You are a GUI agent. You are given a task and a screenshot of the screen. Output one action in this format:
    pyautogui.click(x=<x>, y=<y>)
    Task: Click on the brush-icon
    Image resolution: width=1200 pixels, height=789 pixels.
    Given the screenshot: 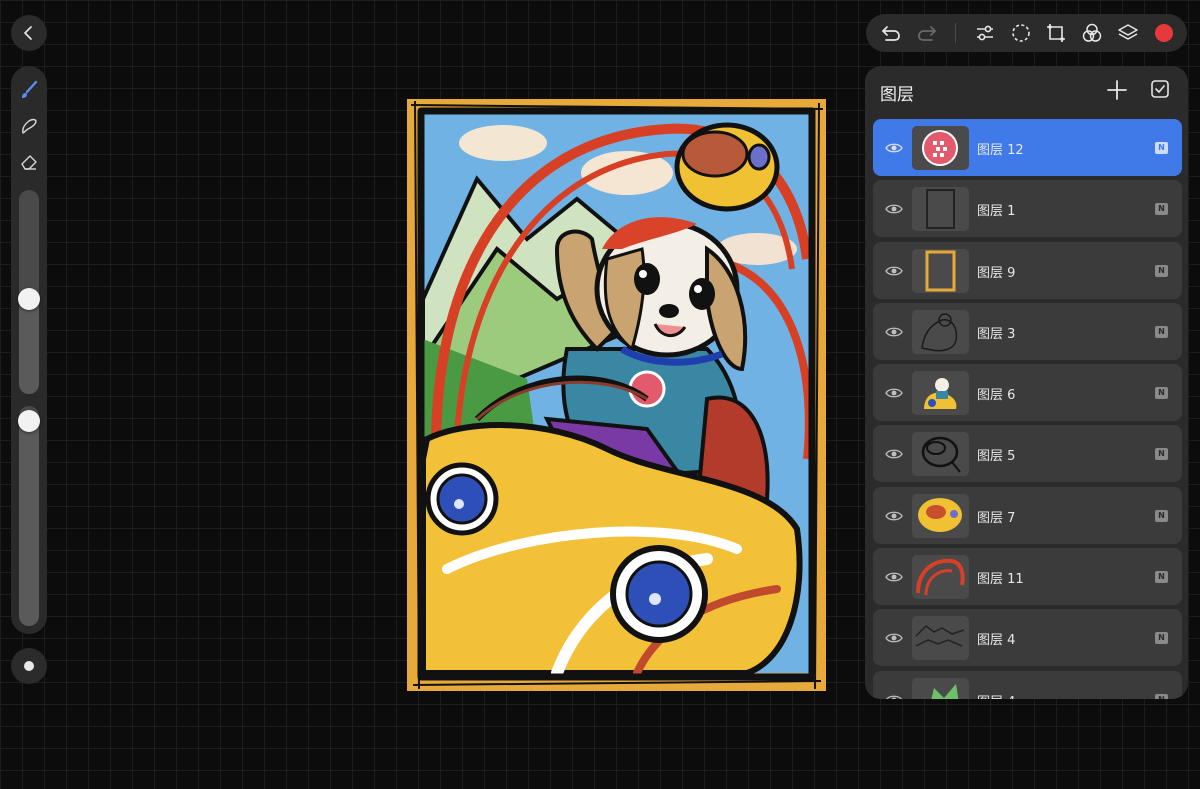 What is the action you would take?
    pyautogui.click(x=30, y=89)
    